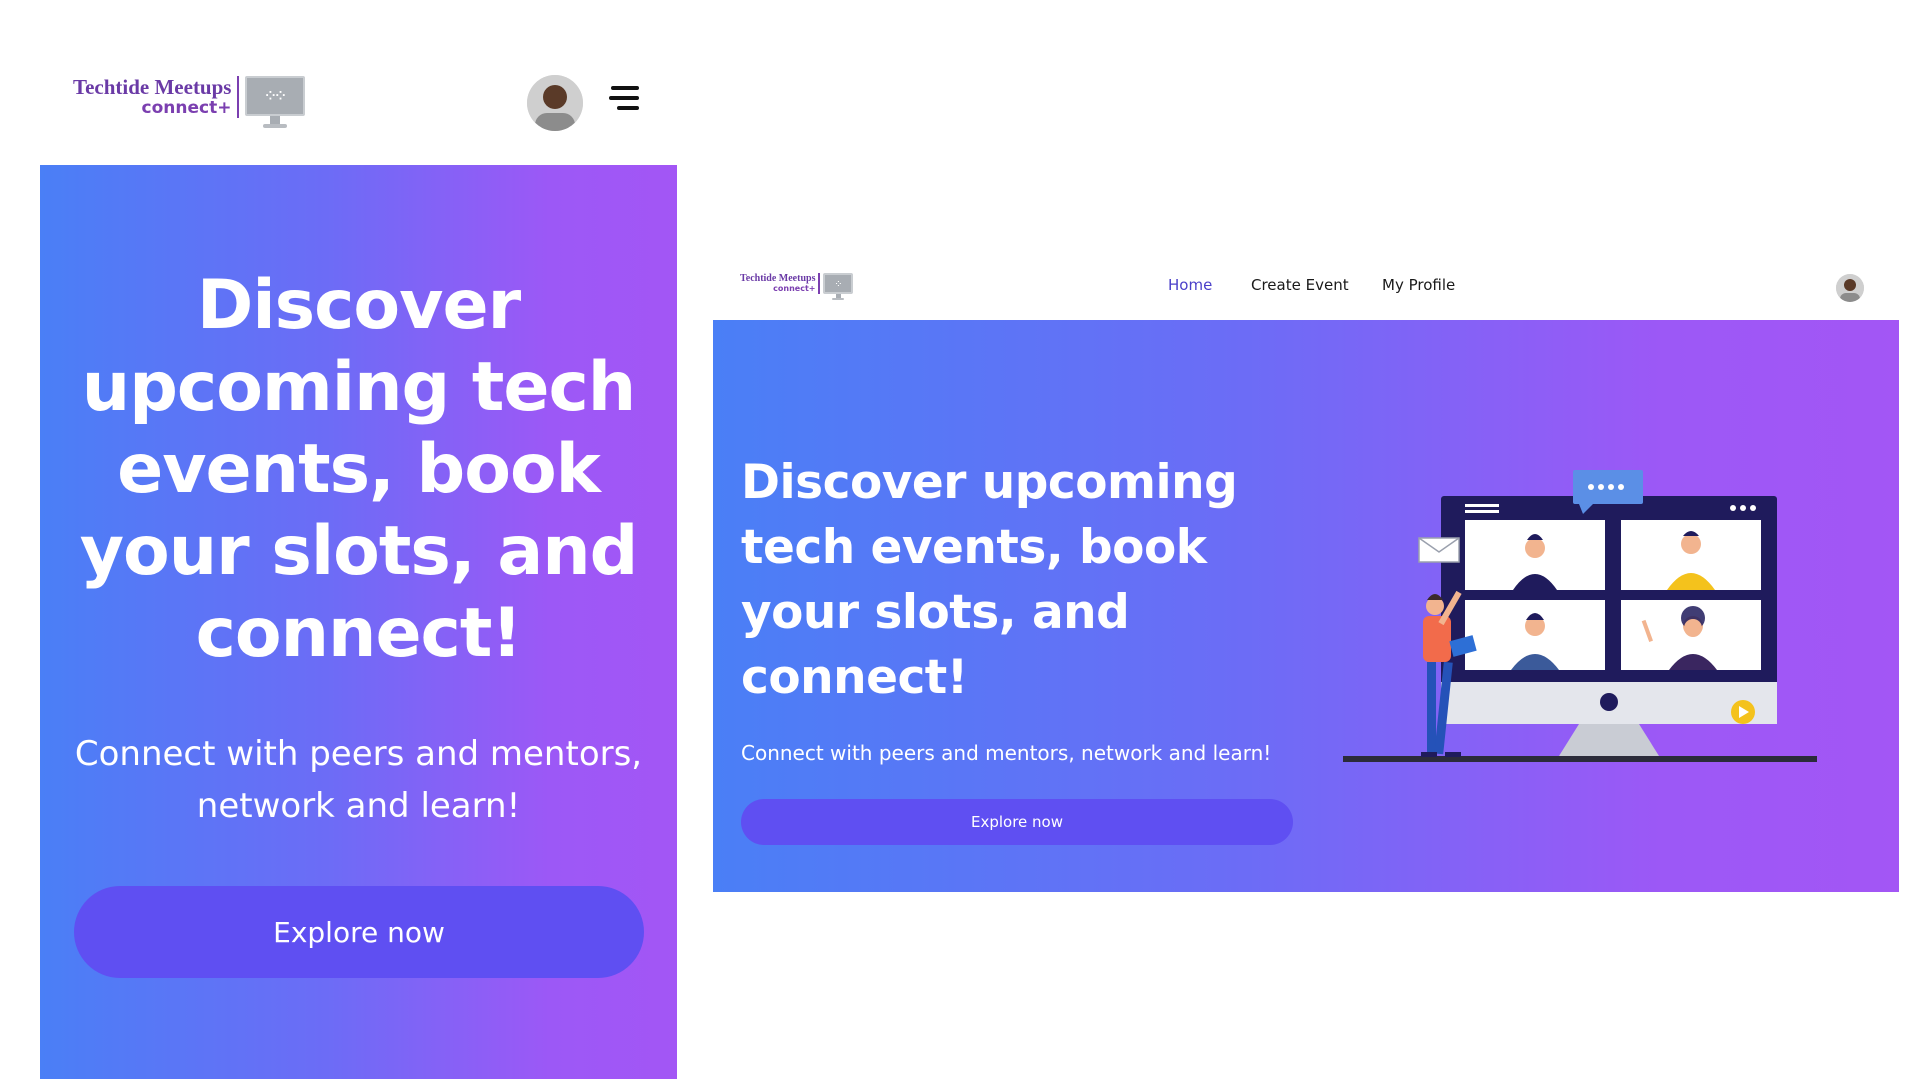 The height and width of the screenshot is (1080, 1920). Describe the element at coordinates (555, 103) in the screenshot. I see `mobile-avatar` at that location.